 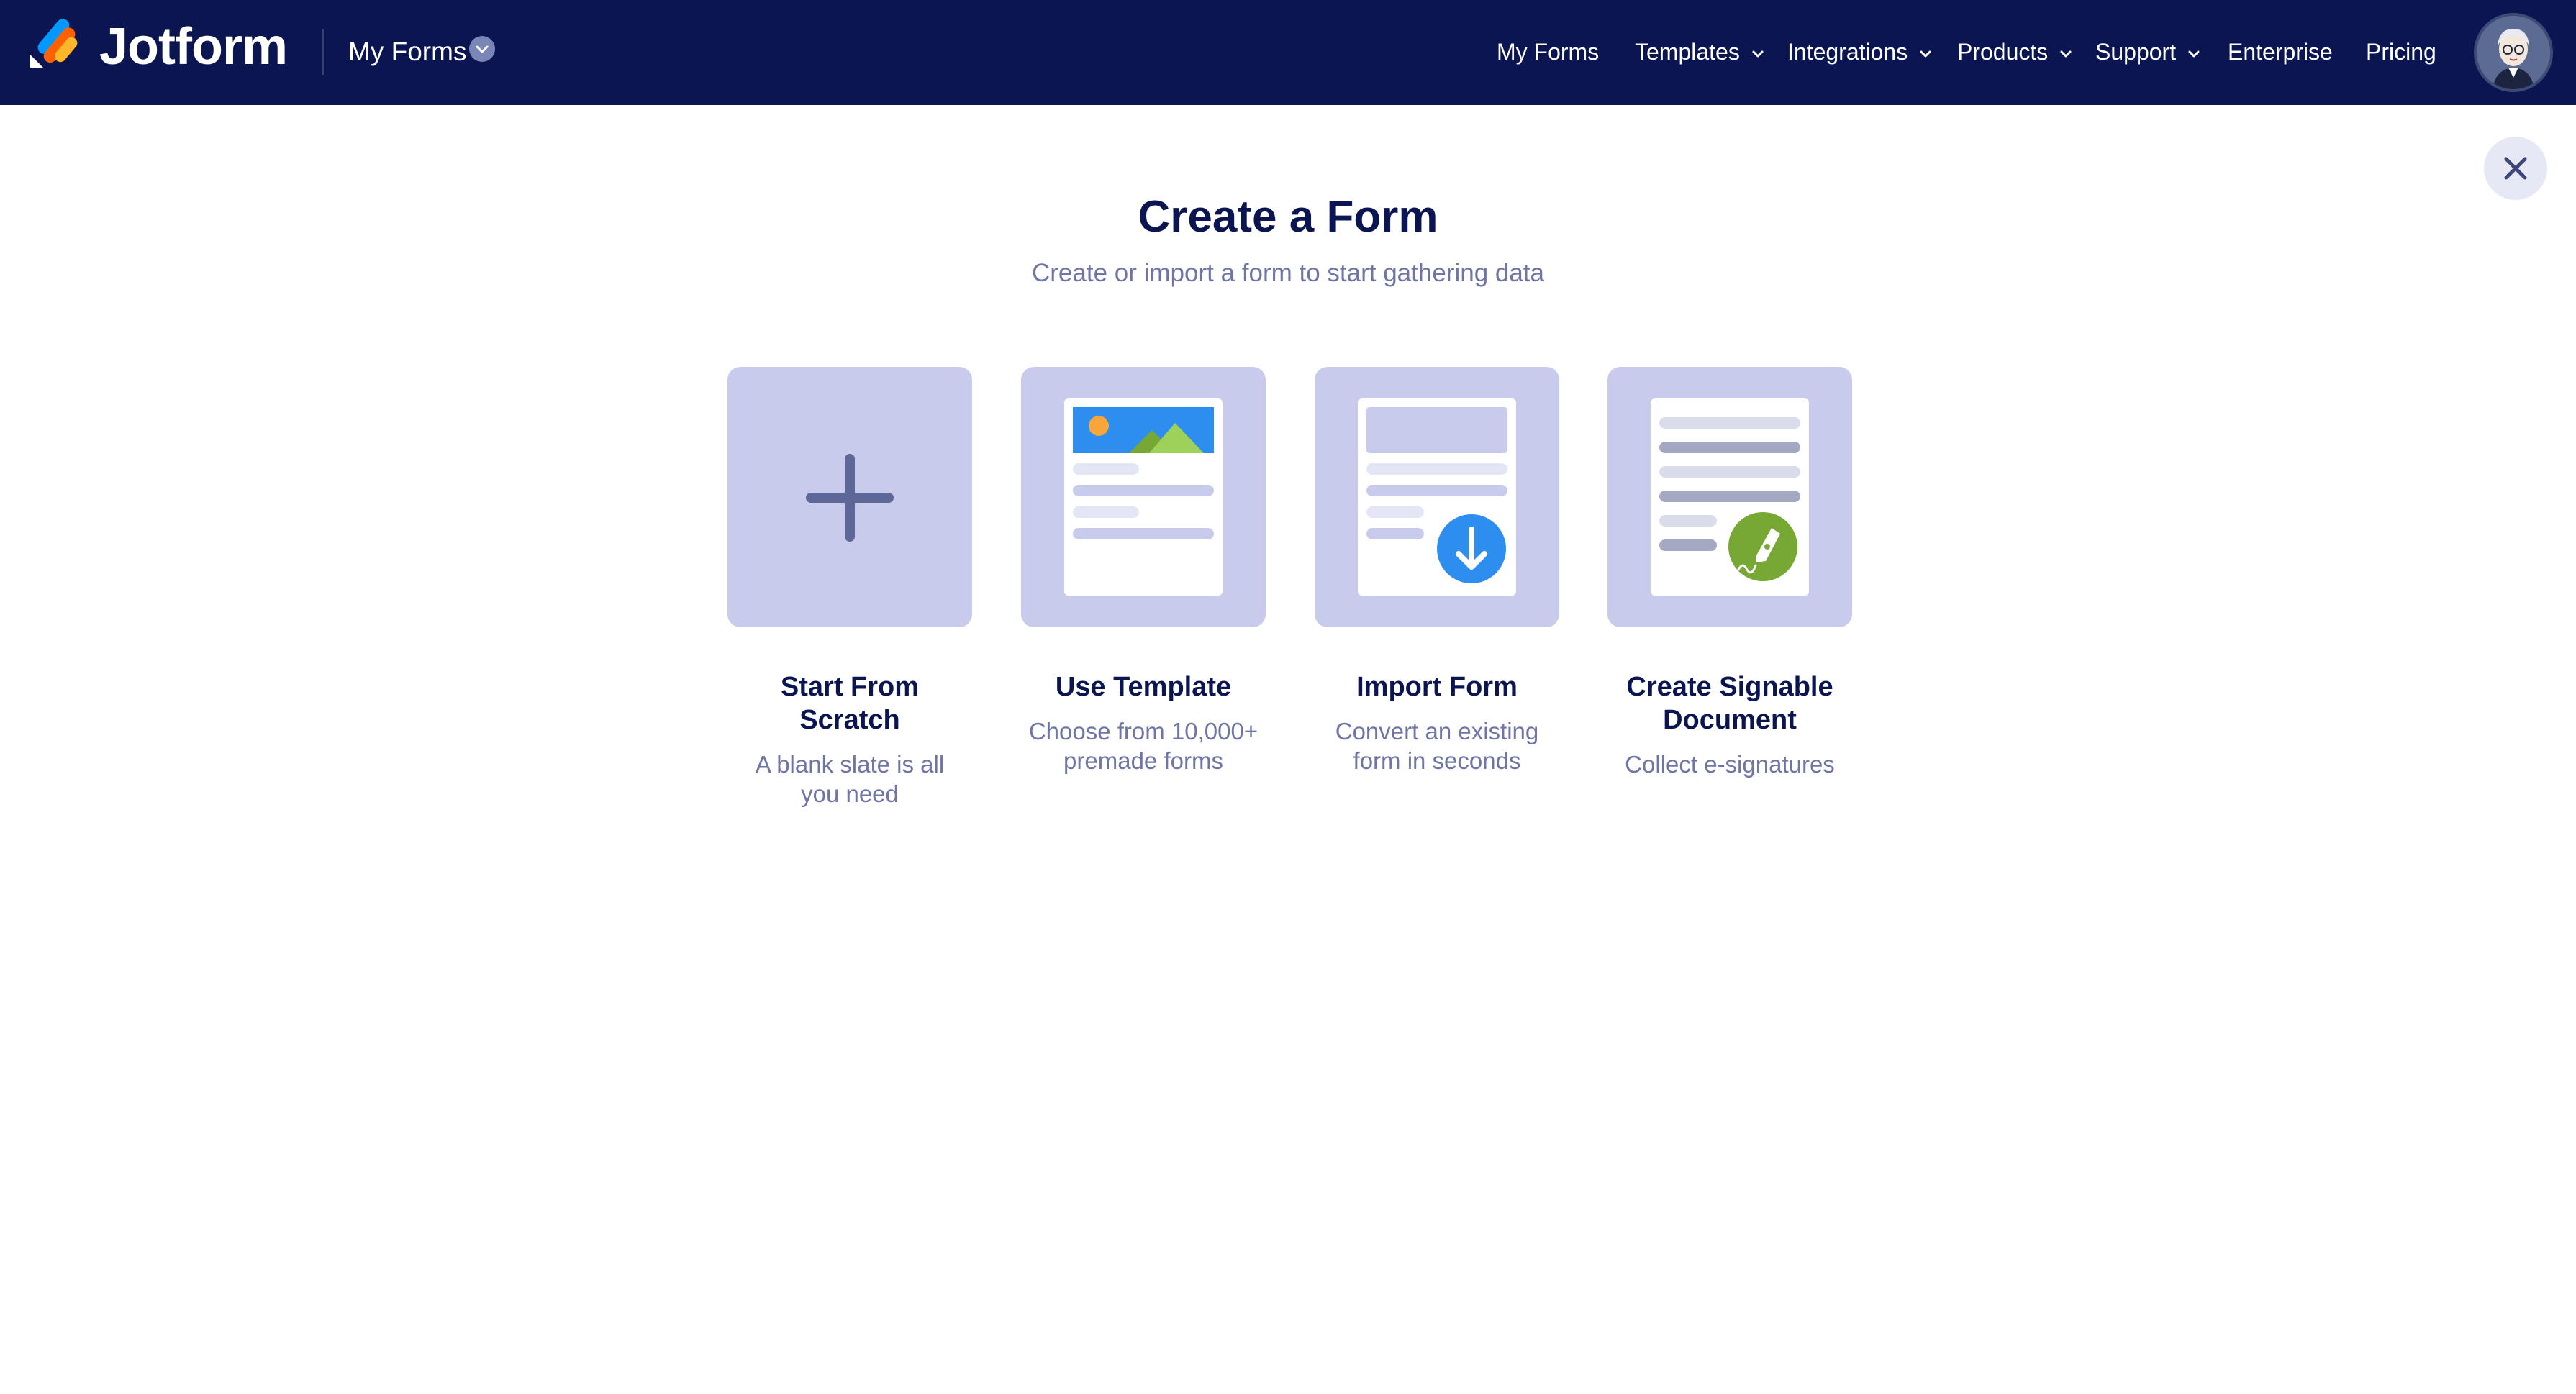 I want to click on option-title: Use Template, so click(x=1143, y=687).